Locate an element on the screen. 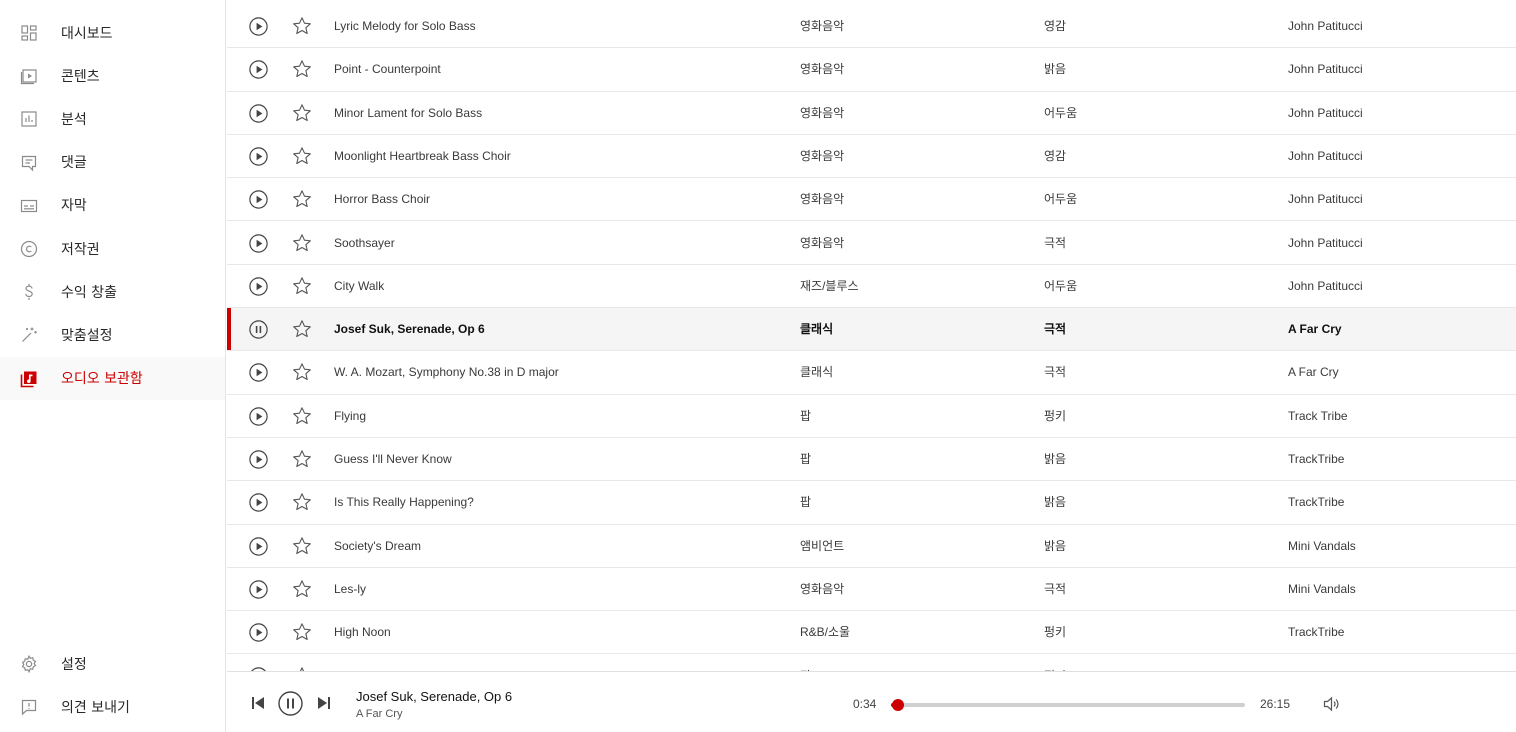 Image resolution: width=1516 pixels, height=732 pixels. table-row: Flying 팝 펑키 Track Tribe is located at coordinates (871, 416).